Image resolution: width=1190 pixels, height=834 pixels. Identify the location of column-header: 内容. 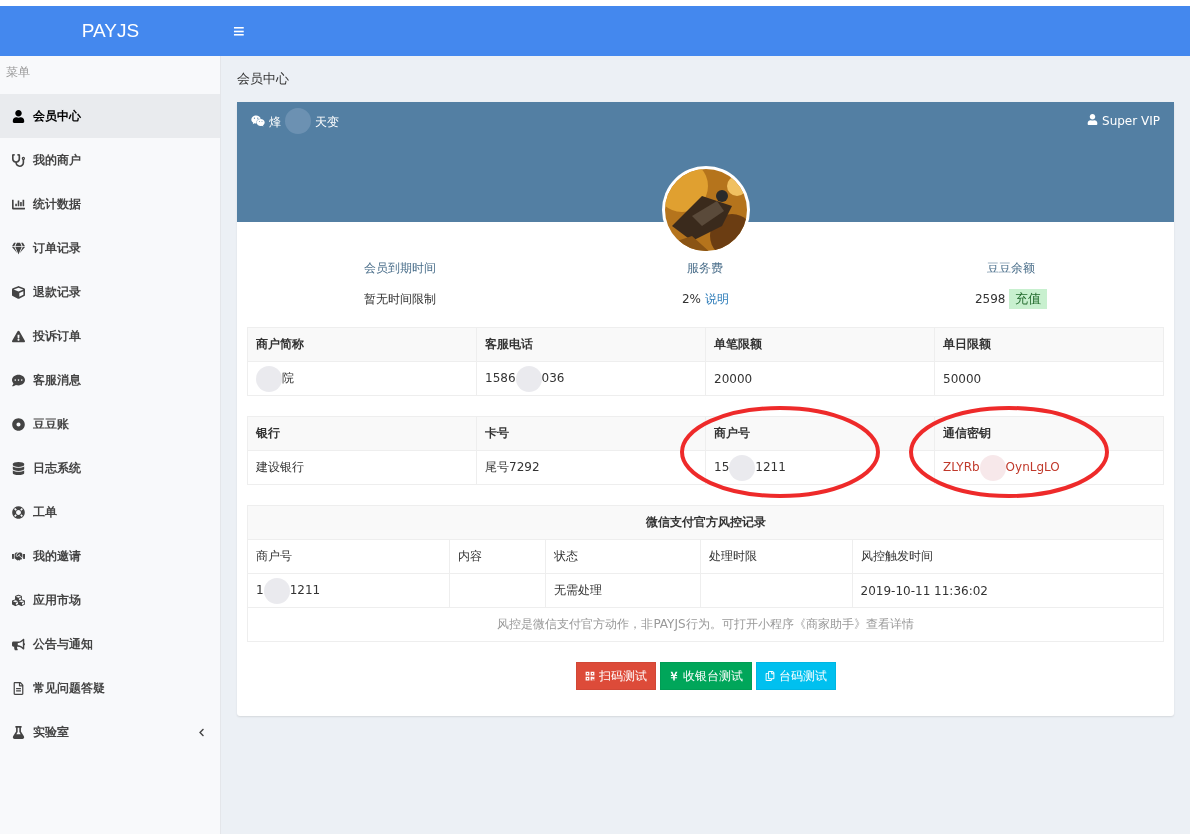
(469, 556).